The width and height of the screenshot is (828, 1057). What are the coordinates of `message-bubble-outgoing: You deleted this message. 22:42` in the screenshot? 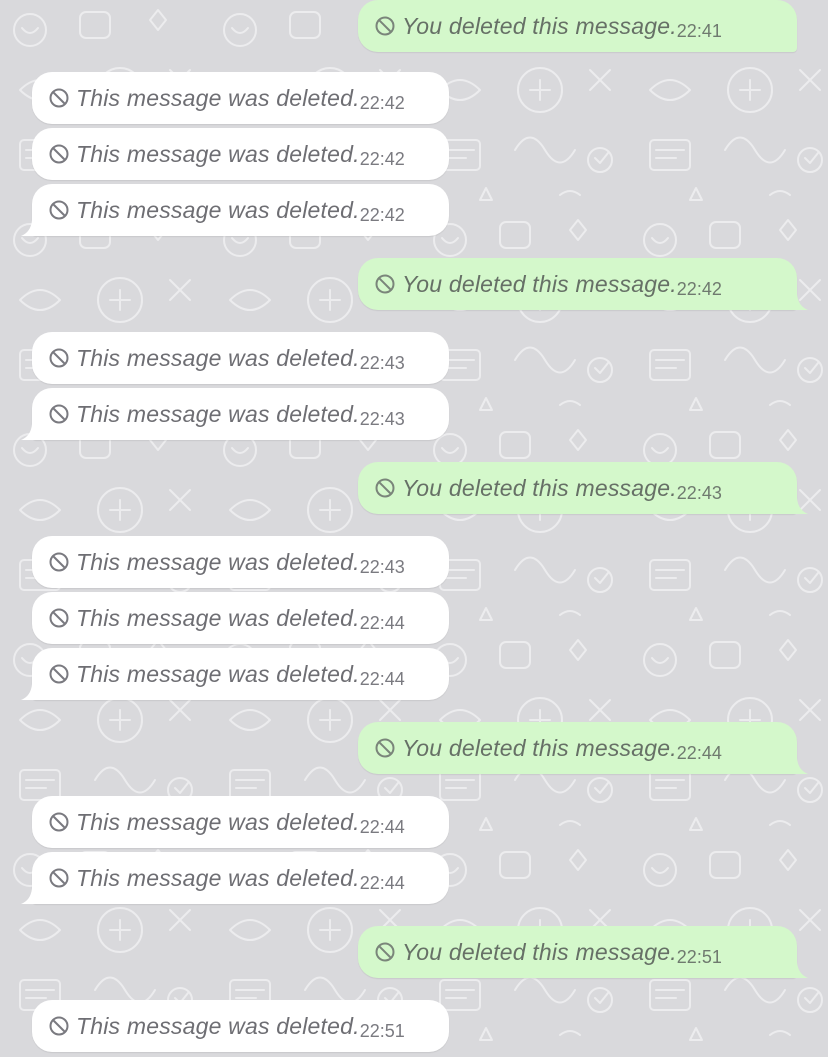 It's located at (583, 284).